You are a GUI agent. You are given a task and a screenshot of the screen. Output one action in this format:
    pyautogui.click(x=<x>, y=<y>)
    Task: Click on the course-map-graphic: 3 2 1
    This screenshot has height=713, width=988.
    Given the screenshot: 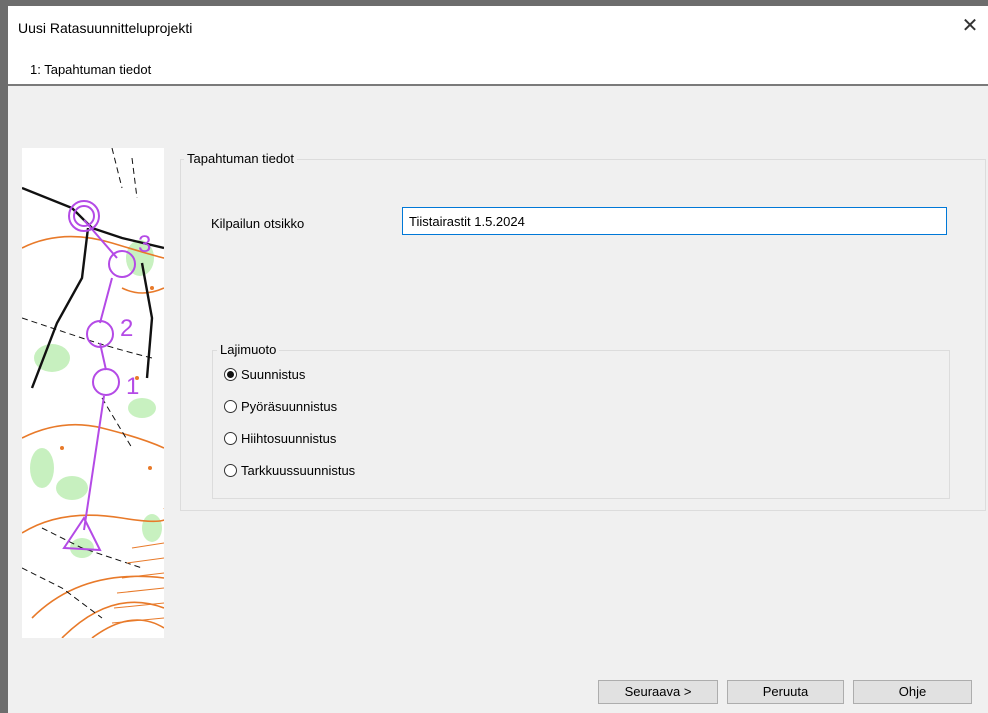 What is the action you would take?
    pyautogui.click(x=93, y=393)
    